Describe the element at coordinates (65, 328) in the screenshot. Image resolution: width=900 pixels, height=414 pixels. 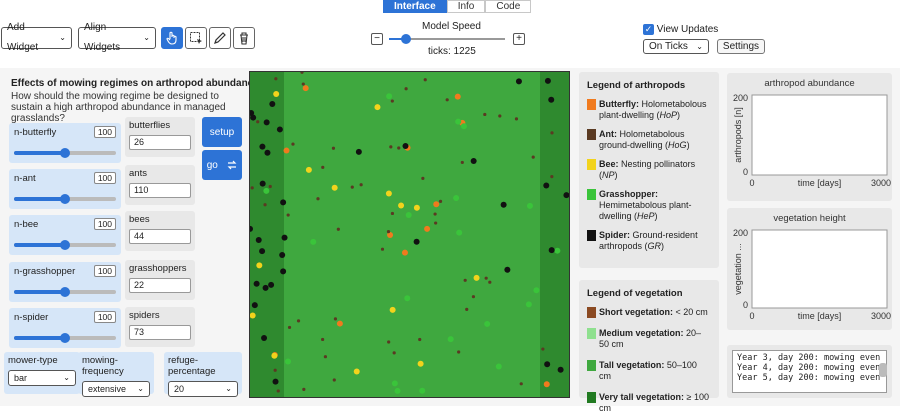
I see `slider-n-spider: n-spider 100` at that location.